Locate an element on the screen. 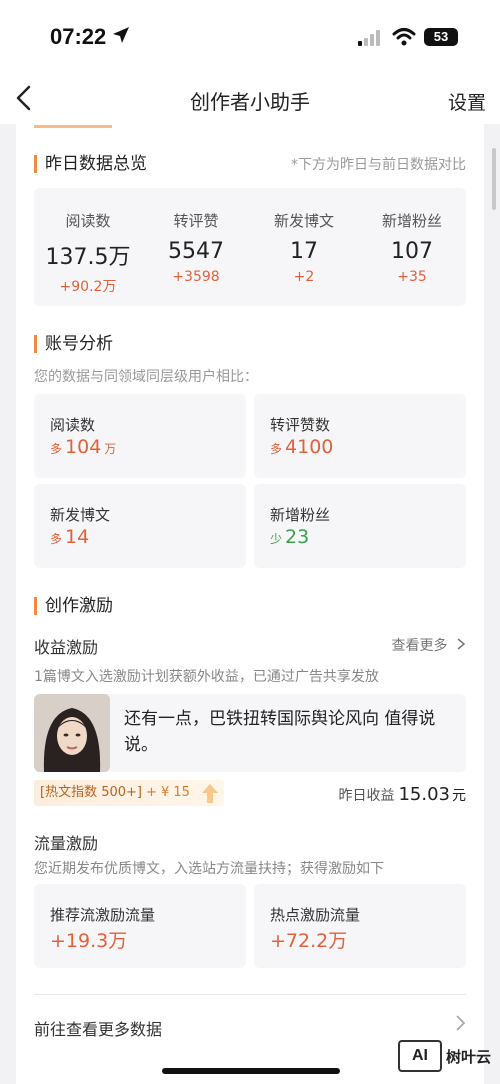  account-analysis-title: 账号分析 is located at coordinates (73, 344).